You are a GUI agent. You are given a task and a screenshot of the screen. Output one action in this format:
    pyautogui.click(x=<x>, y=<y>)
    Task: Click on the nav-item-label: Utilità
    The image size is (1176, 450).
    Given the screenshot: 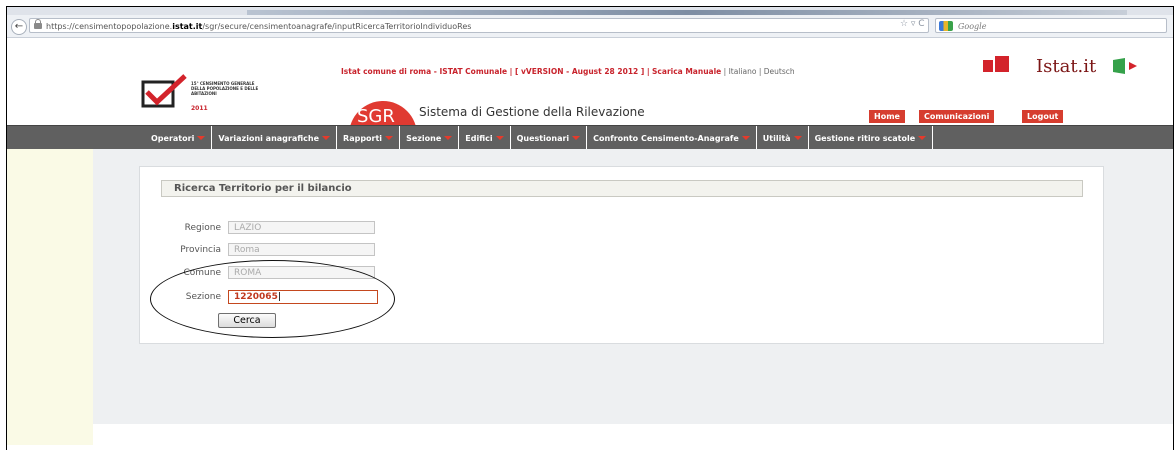 What is the action you would take?
    pyautogui.click(x=776, y=138)
    